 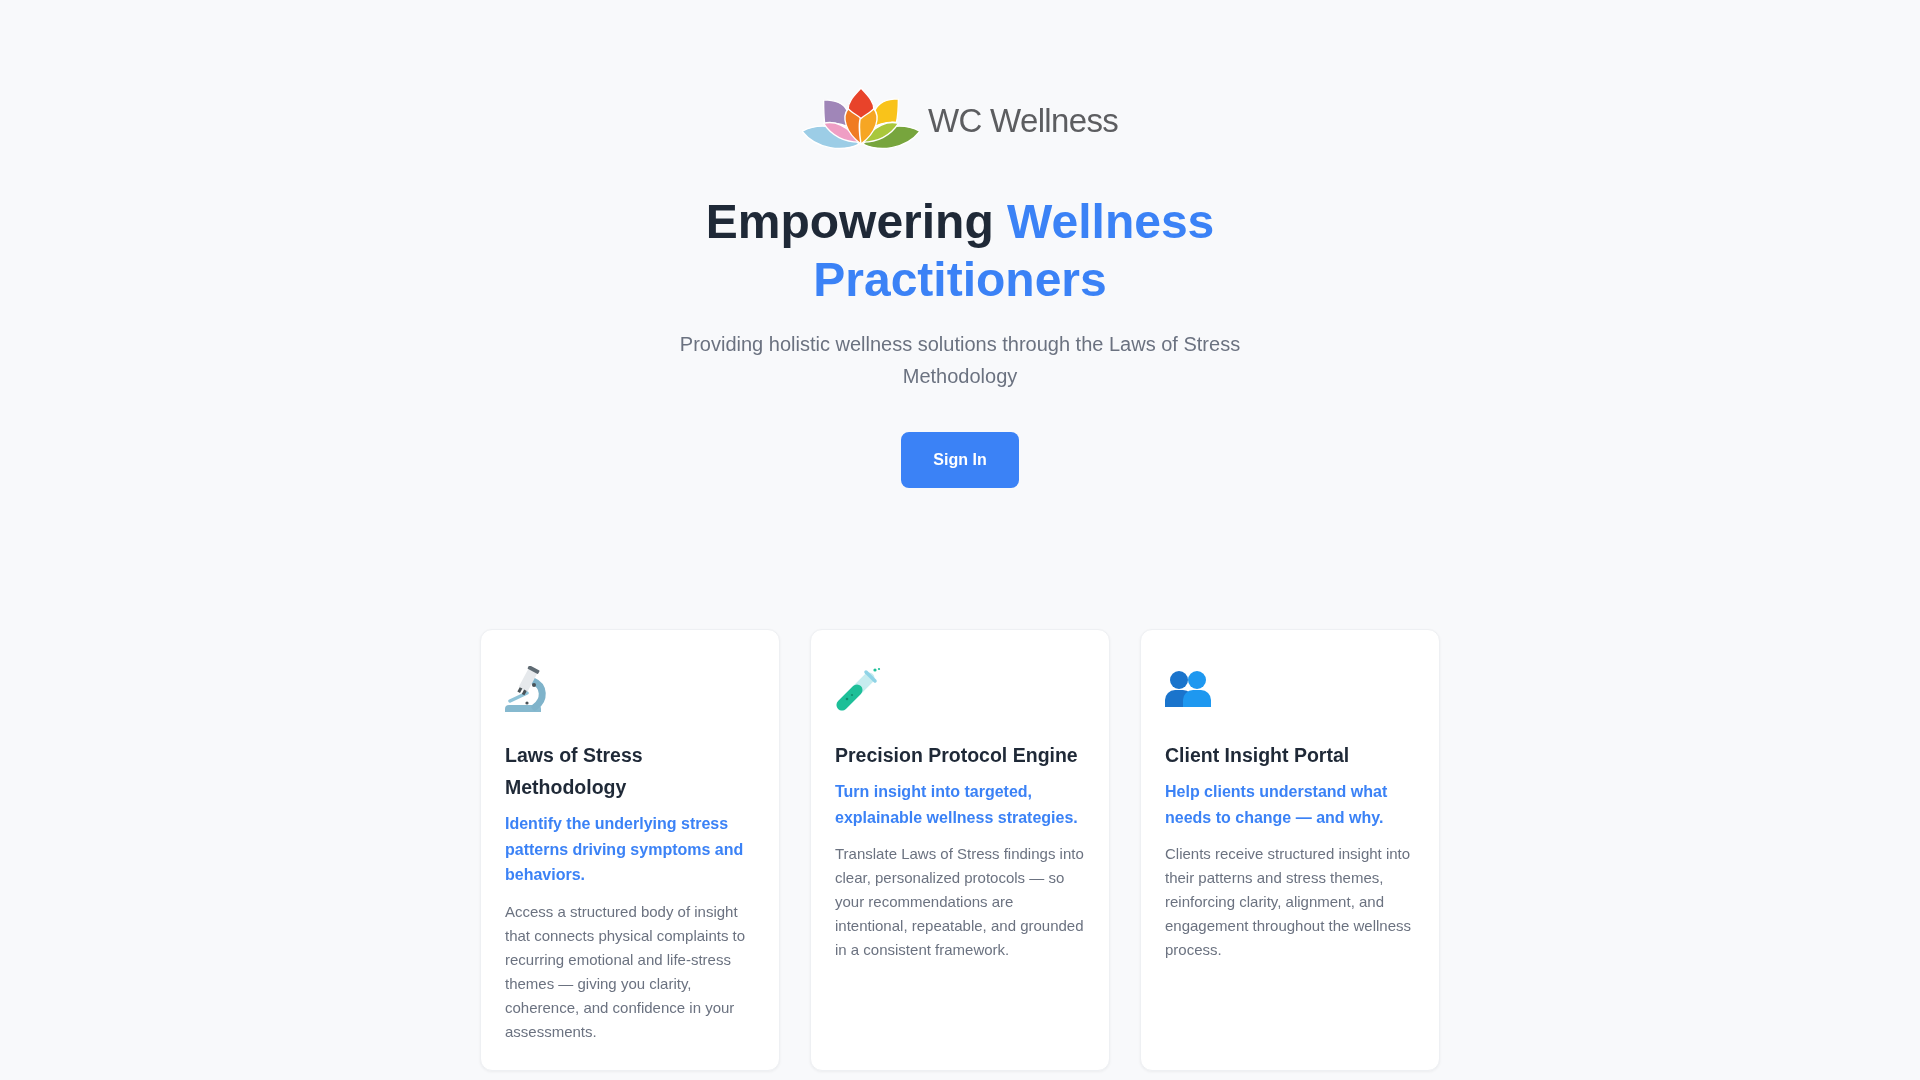 I want to click on hero-heading: Empowering Wellness Practitioners, so click(x=960, y=251).